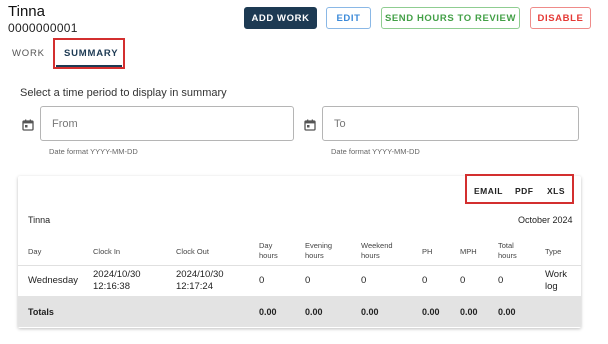 This screenshot has width=608, height=344. Describe the element at coordinates (268, 312) in the screenshot. I see `totals-day-hours: 0.00` at that location.